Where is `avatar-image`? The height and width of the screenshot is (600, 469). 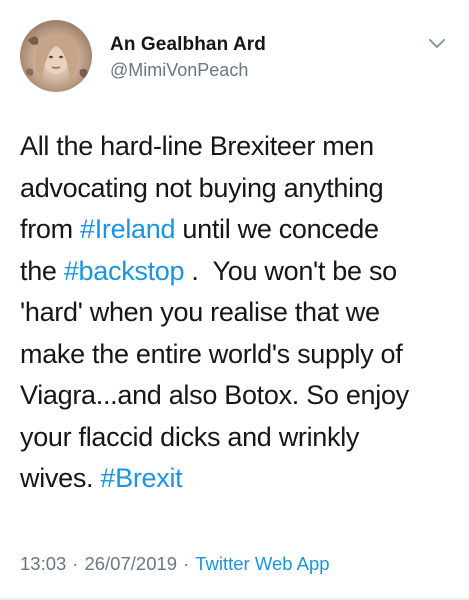
avatar-image is located at coordinates (56, 57).